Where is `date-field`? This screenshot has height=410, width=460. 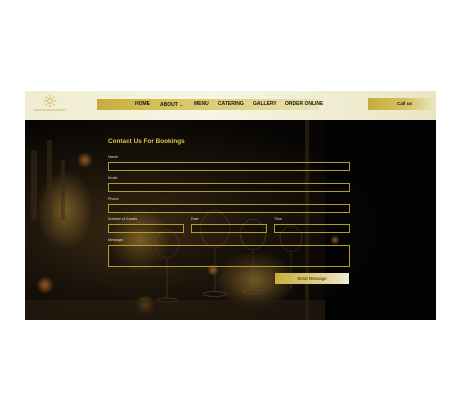 date-field is located at coordinates (229, 228).